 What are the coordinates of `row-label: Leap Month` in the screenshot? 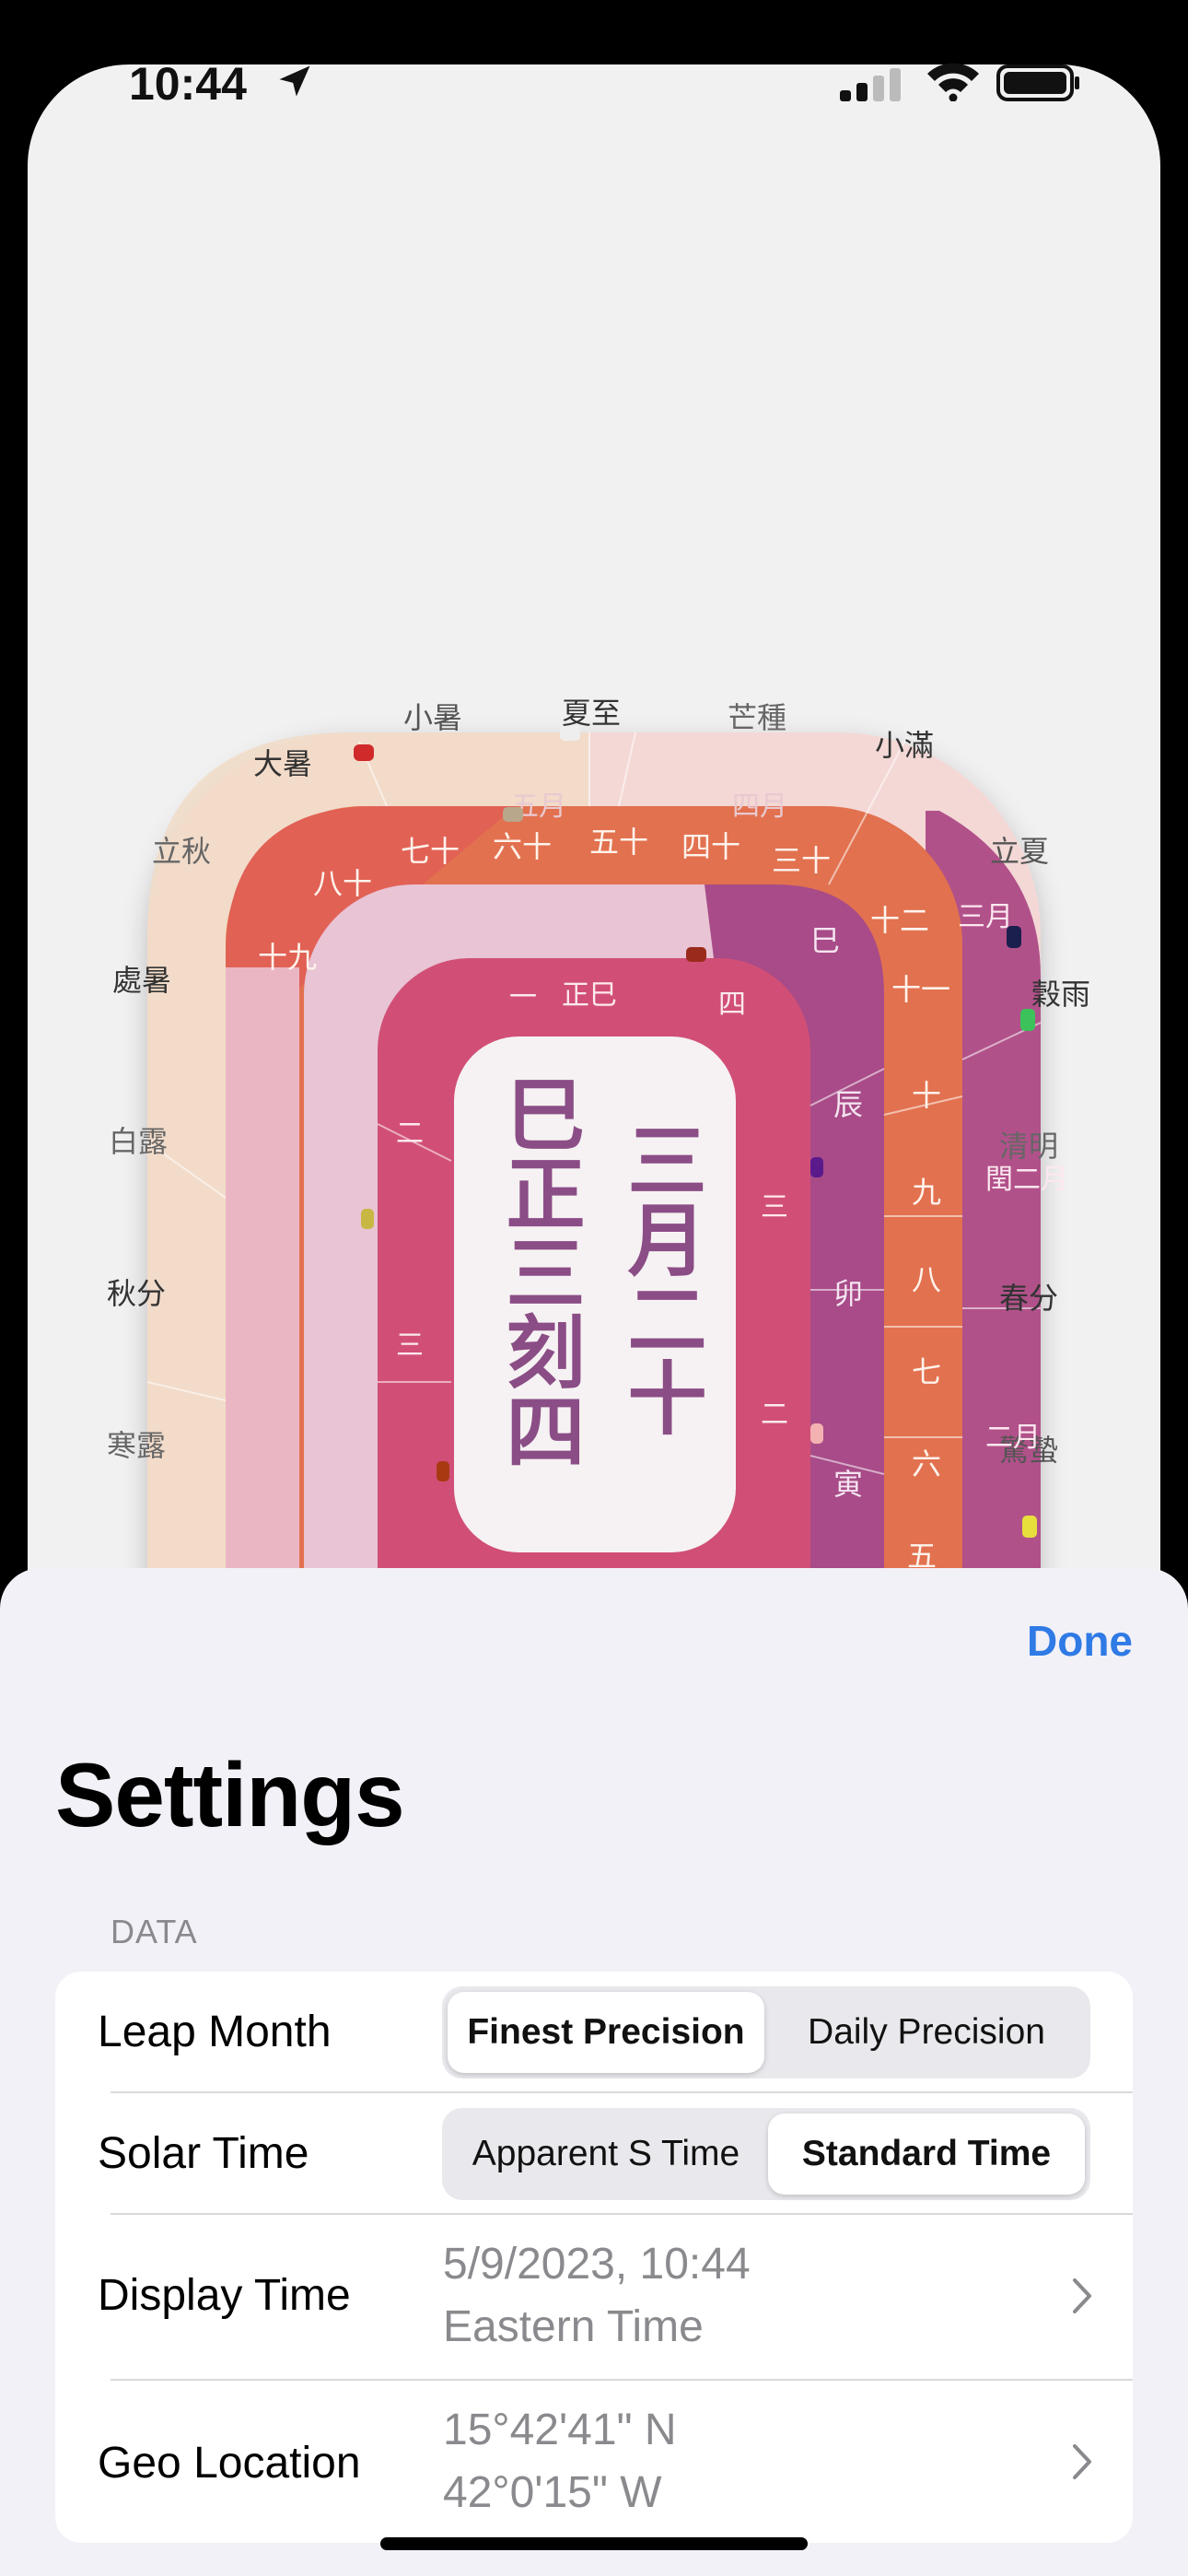 It's located at (215, 2032).